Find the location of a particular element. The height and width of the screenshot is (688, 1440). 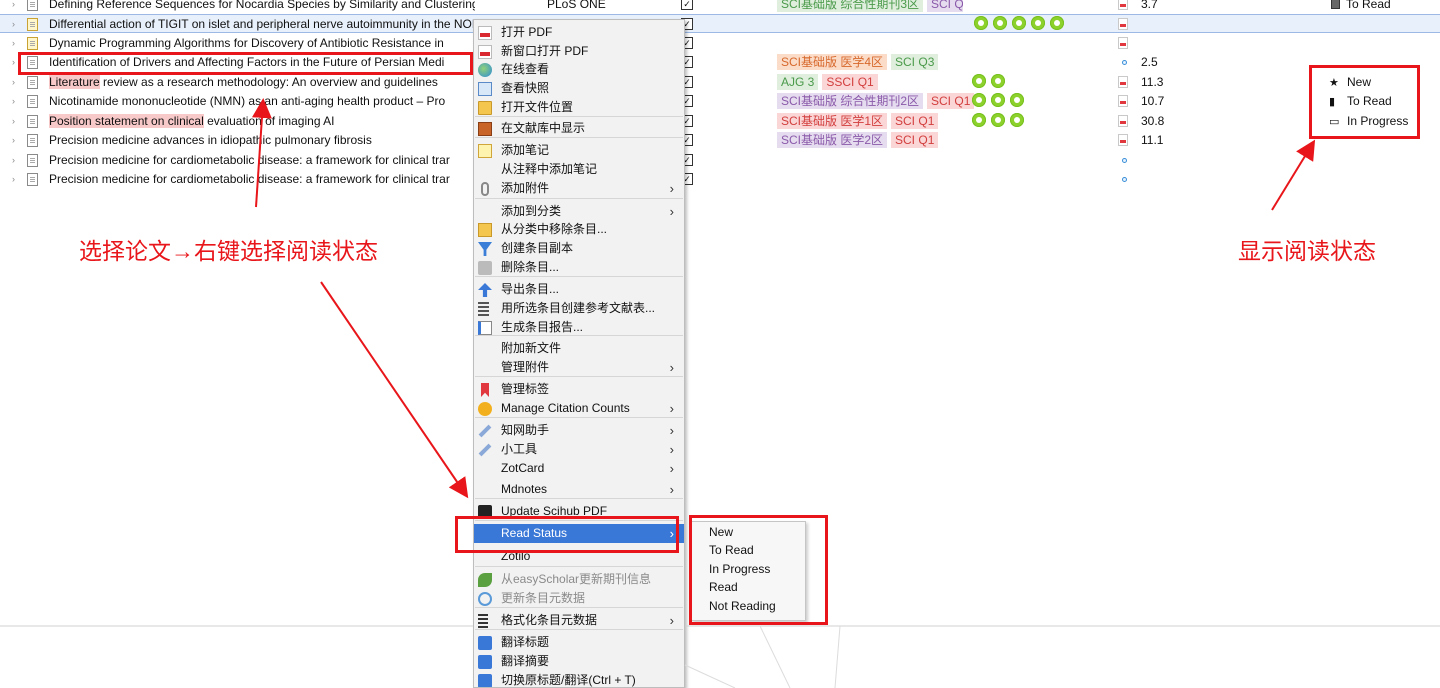

menu-item-33: 切换原标题/翻译(Ctrl + T) is located at coordinates (579, 679).